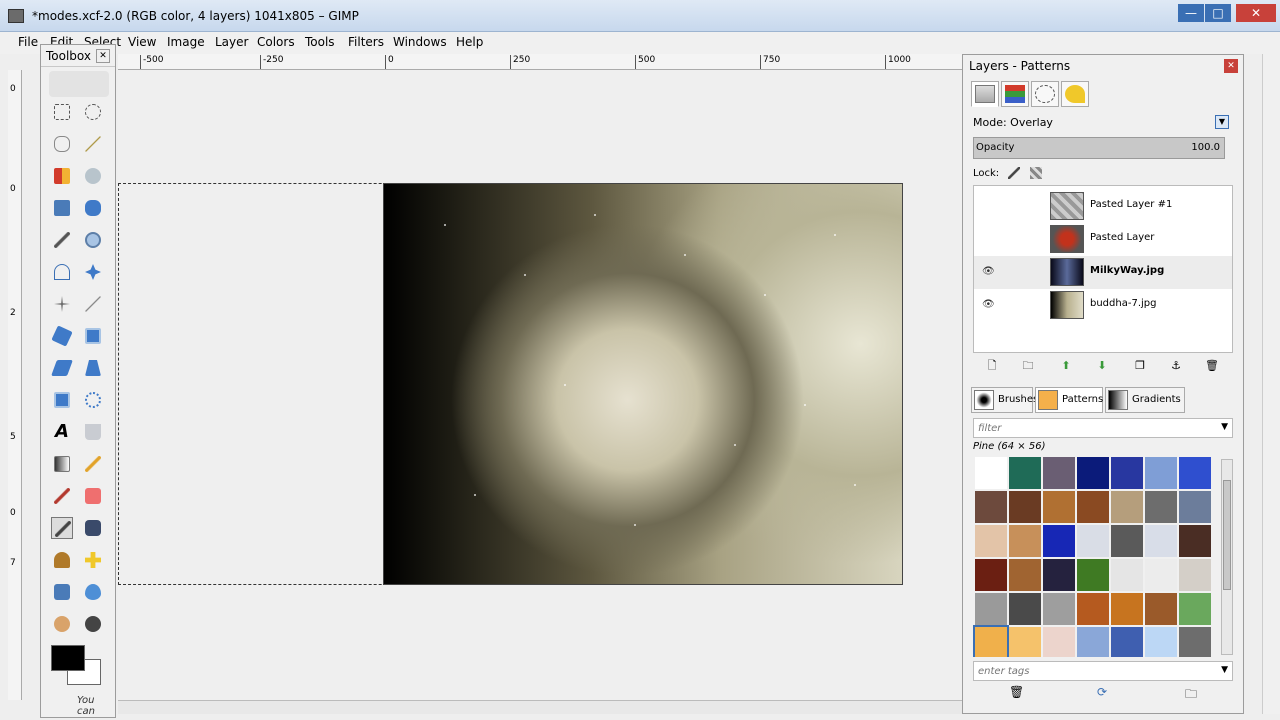 This screenshot has width=1280, height=720. I want to click on filter-input, so click(1089, 428).